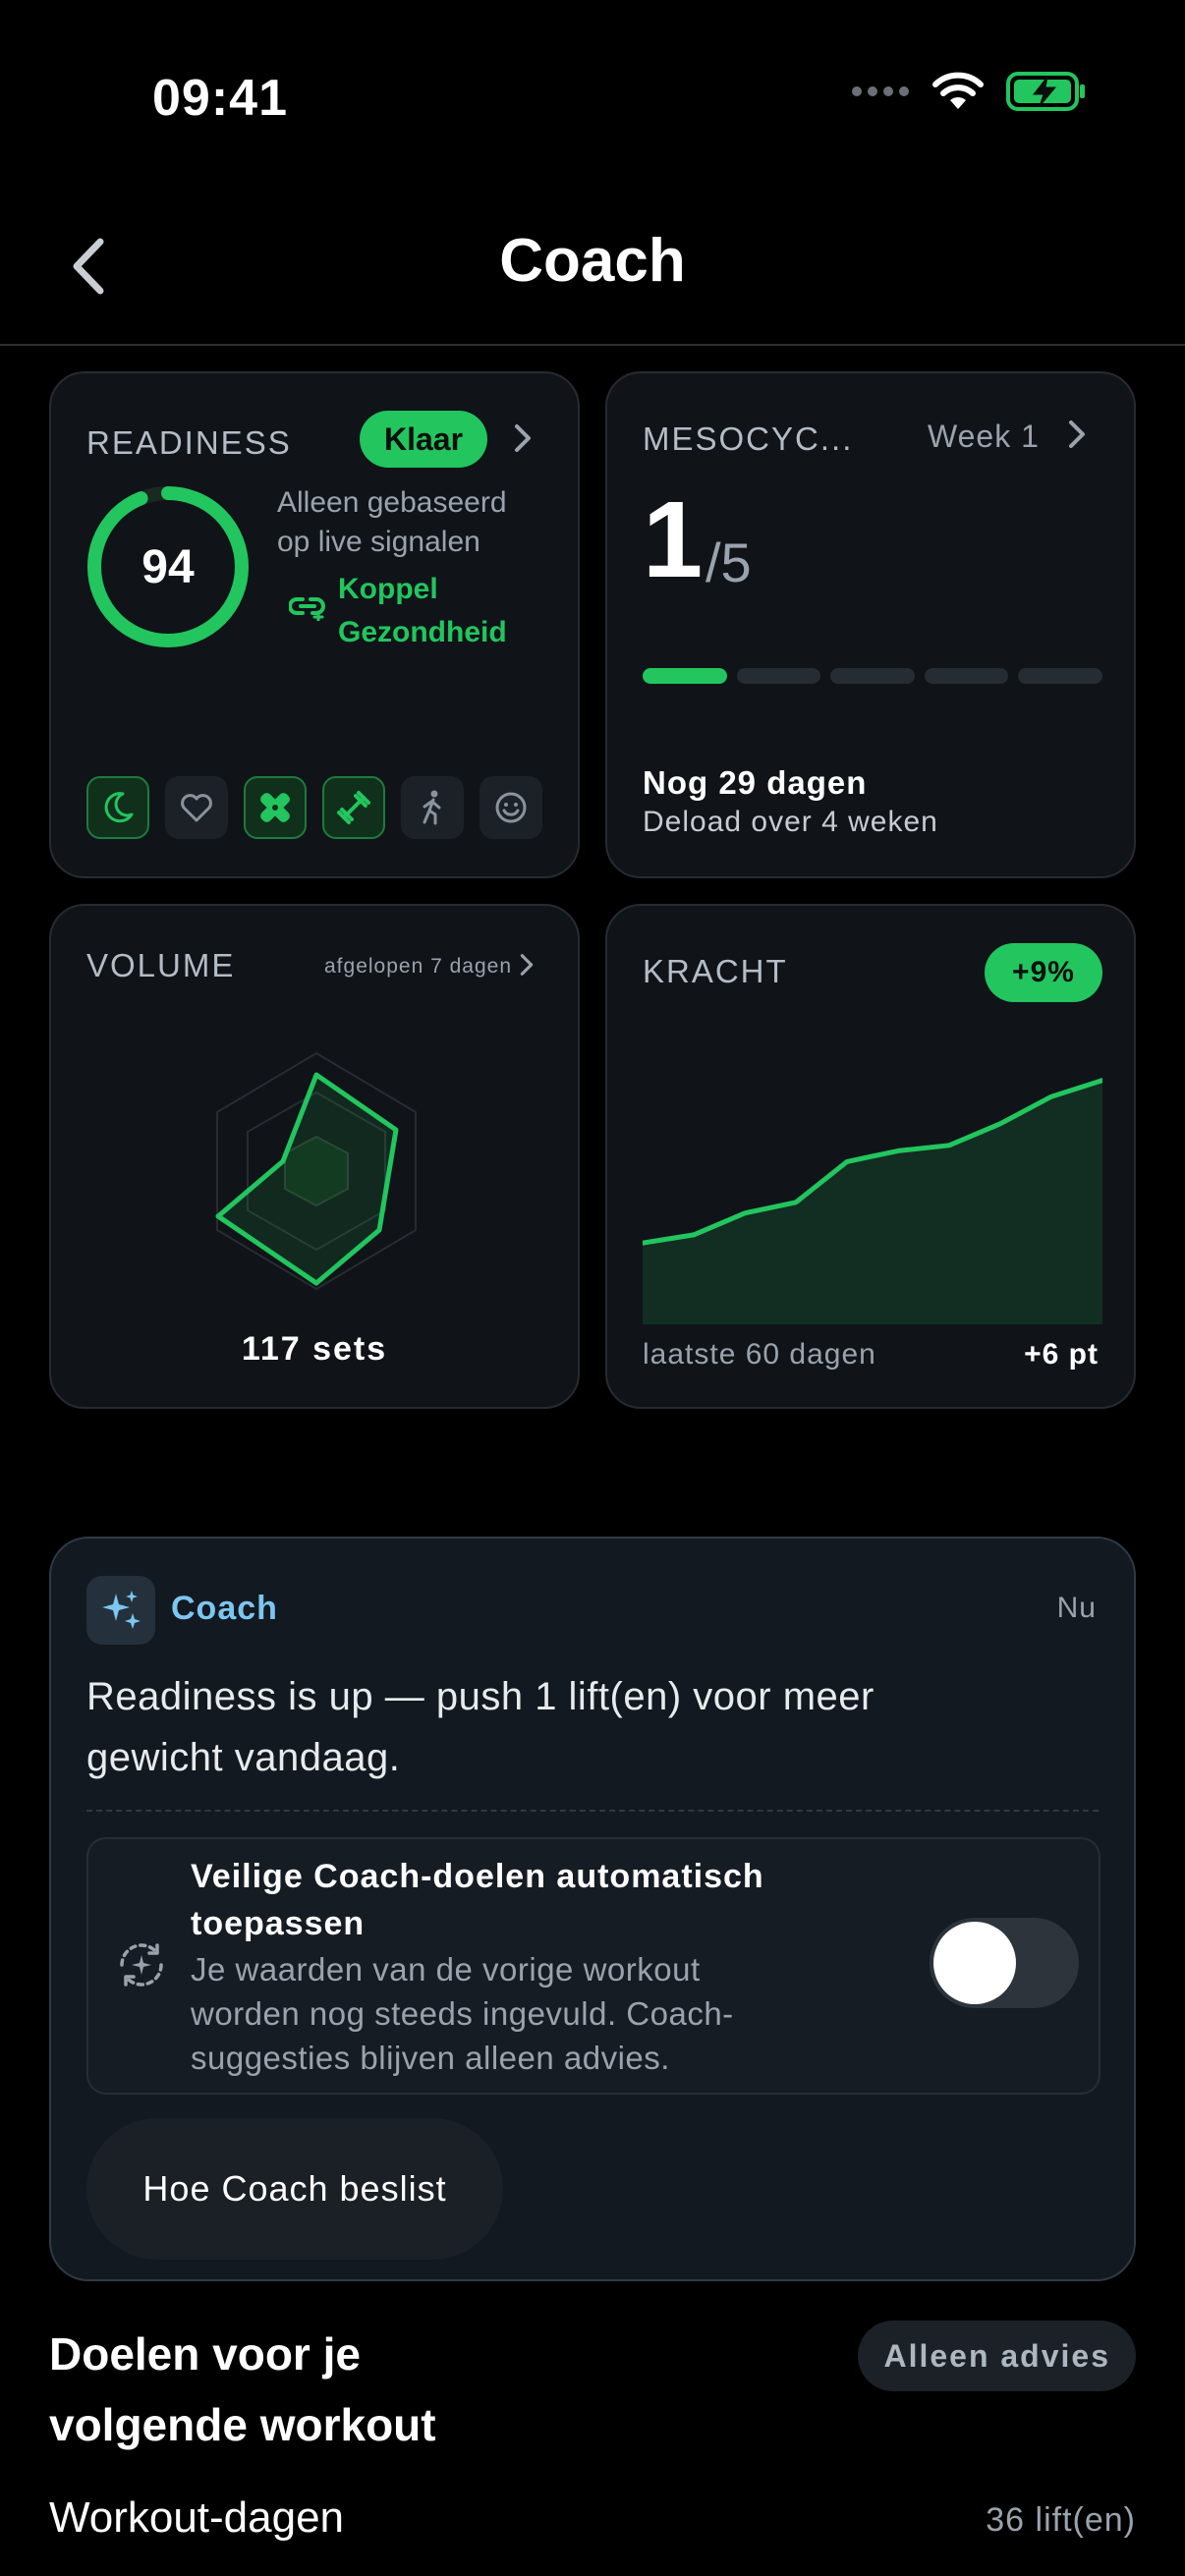 The width and height of the screenshot is (1185, 2576). I want to click on kracht-area-chart, so click(873, 1201).